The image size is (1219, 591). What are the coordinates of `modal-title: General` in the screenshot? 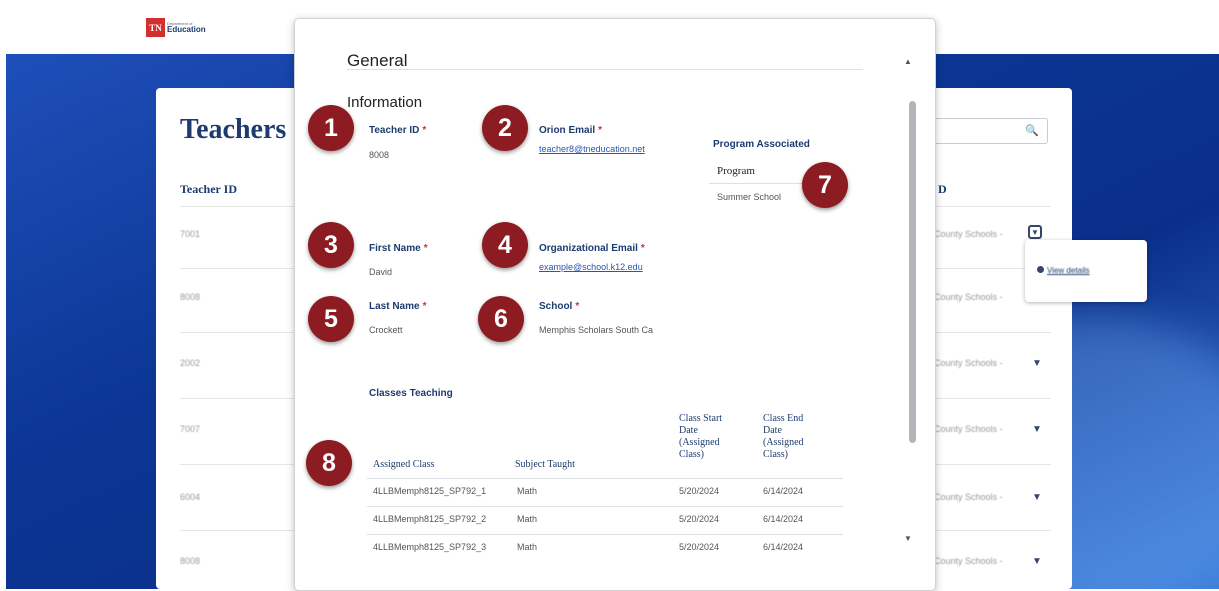 It's located at (377, 60).